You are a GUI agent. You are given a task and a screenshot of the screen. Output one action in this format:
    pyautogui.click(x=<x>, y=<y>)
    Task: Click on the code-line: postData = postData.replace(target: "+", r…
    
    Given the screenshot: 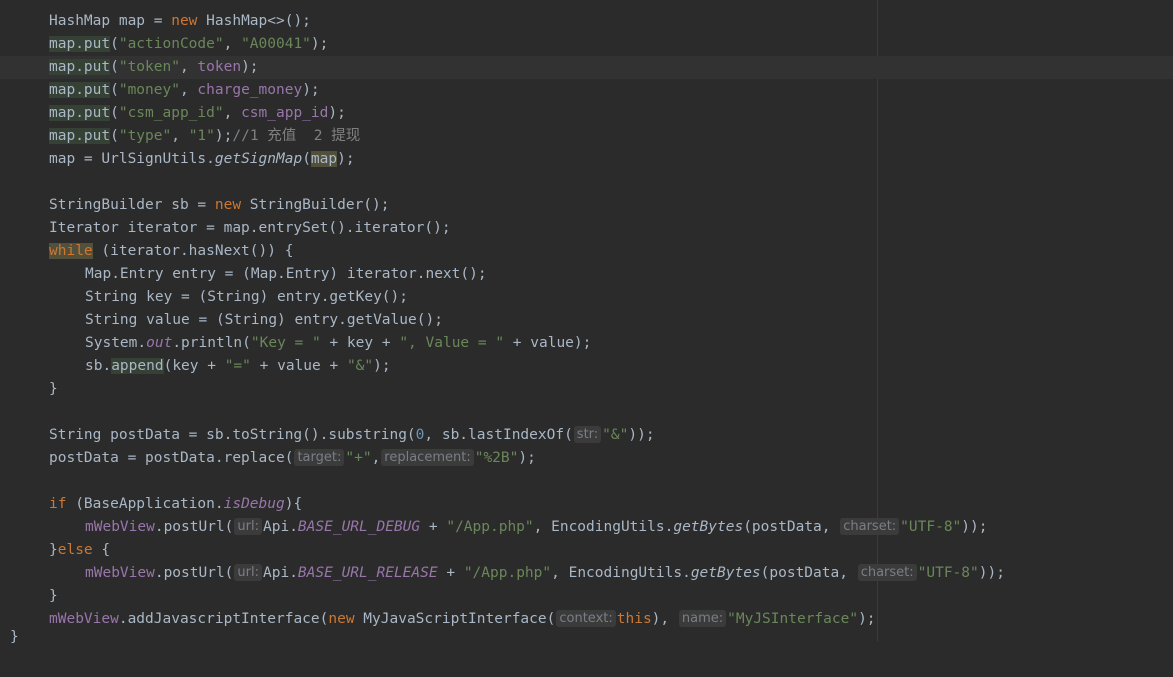 What is the action you would take?
    pyautogui.click(x=586, y=458)
    